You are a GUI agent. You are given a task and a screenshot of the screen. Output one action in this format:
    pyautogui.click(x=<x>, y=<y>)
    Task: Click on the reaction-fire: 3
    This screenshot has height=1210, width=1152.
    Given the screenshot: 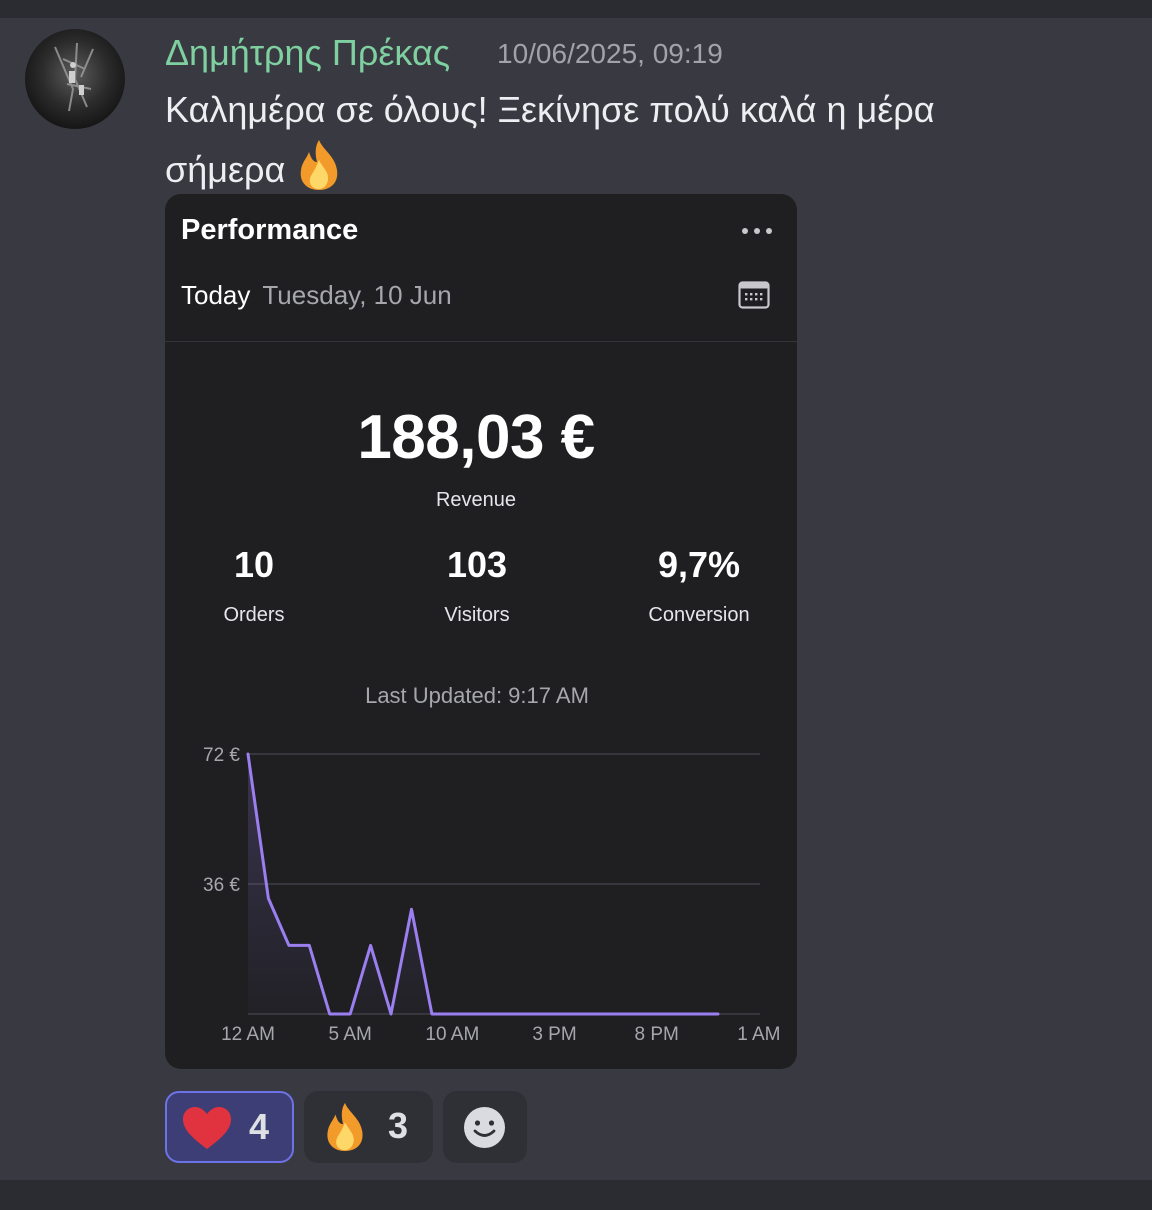 What is the action you would take?
    pyautogui.click(x=368, y=1127)
    